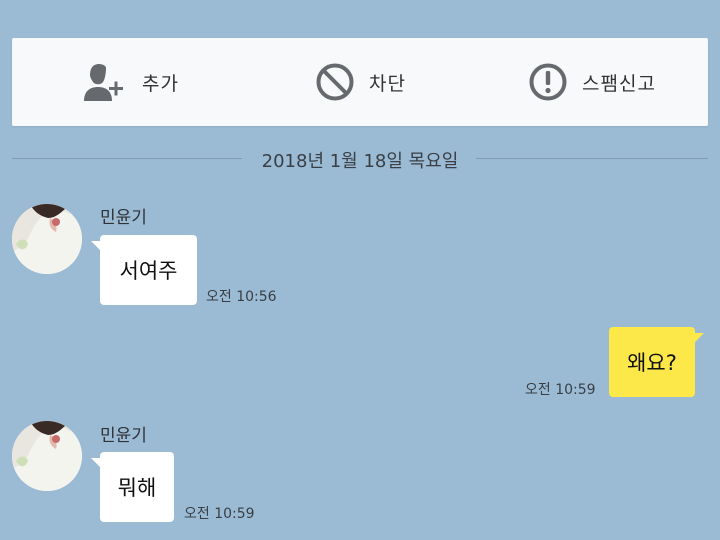  I want to click on block-icon, so click(335, 82).